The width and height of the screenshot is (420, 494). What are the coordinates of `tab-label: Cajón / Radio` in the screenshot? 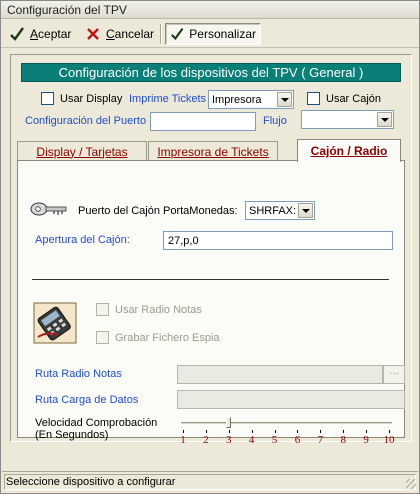 It's located at (349, 151).